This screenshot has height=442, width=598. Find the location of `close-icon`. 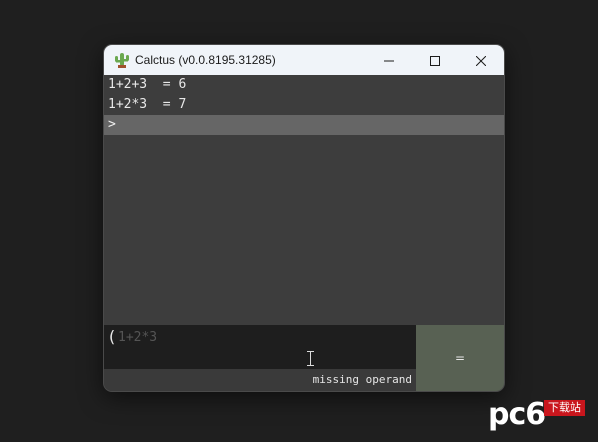

close-icon is located at coordinates (481, 60).